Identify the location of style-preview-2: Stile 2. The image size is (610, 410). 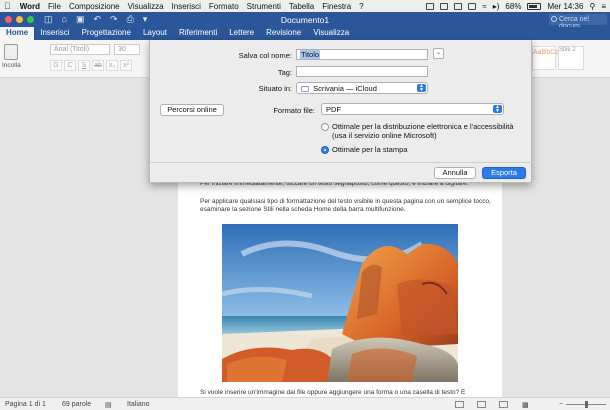
(571, 58).